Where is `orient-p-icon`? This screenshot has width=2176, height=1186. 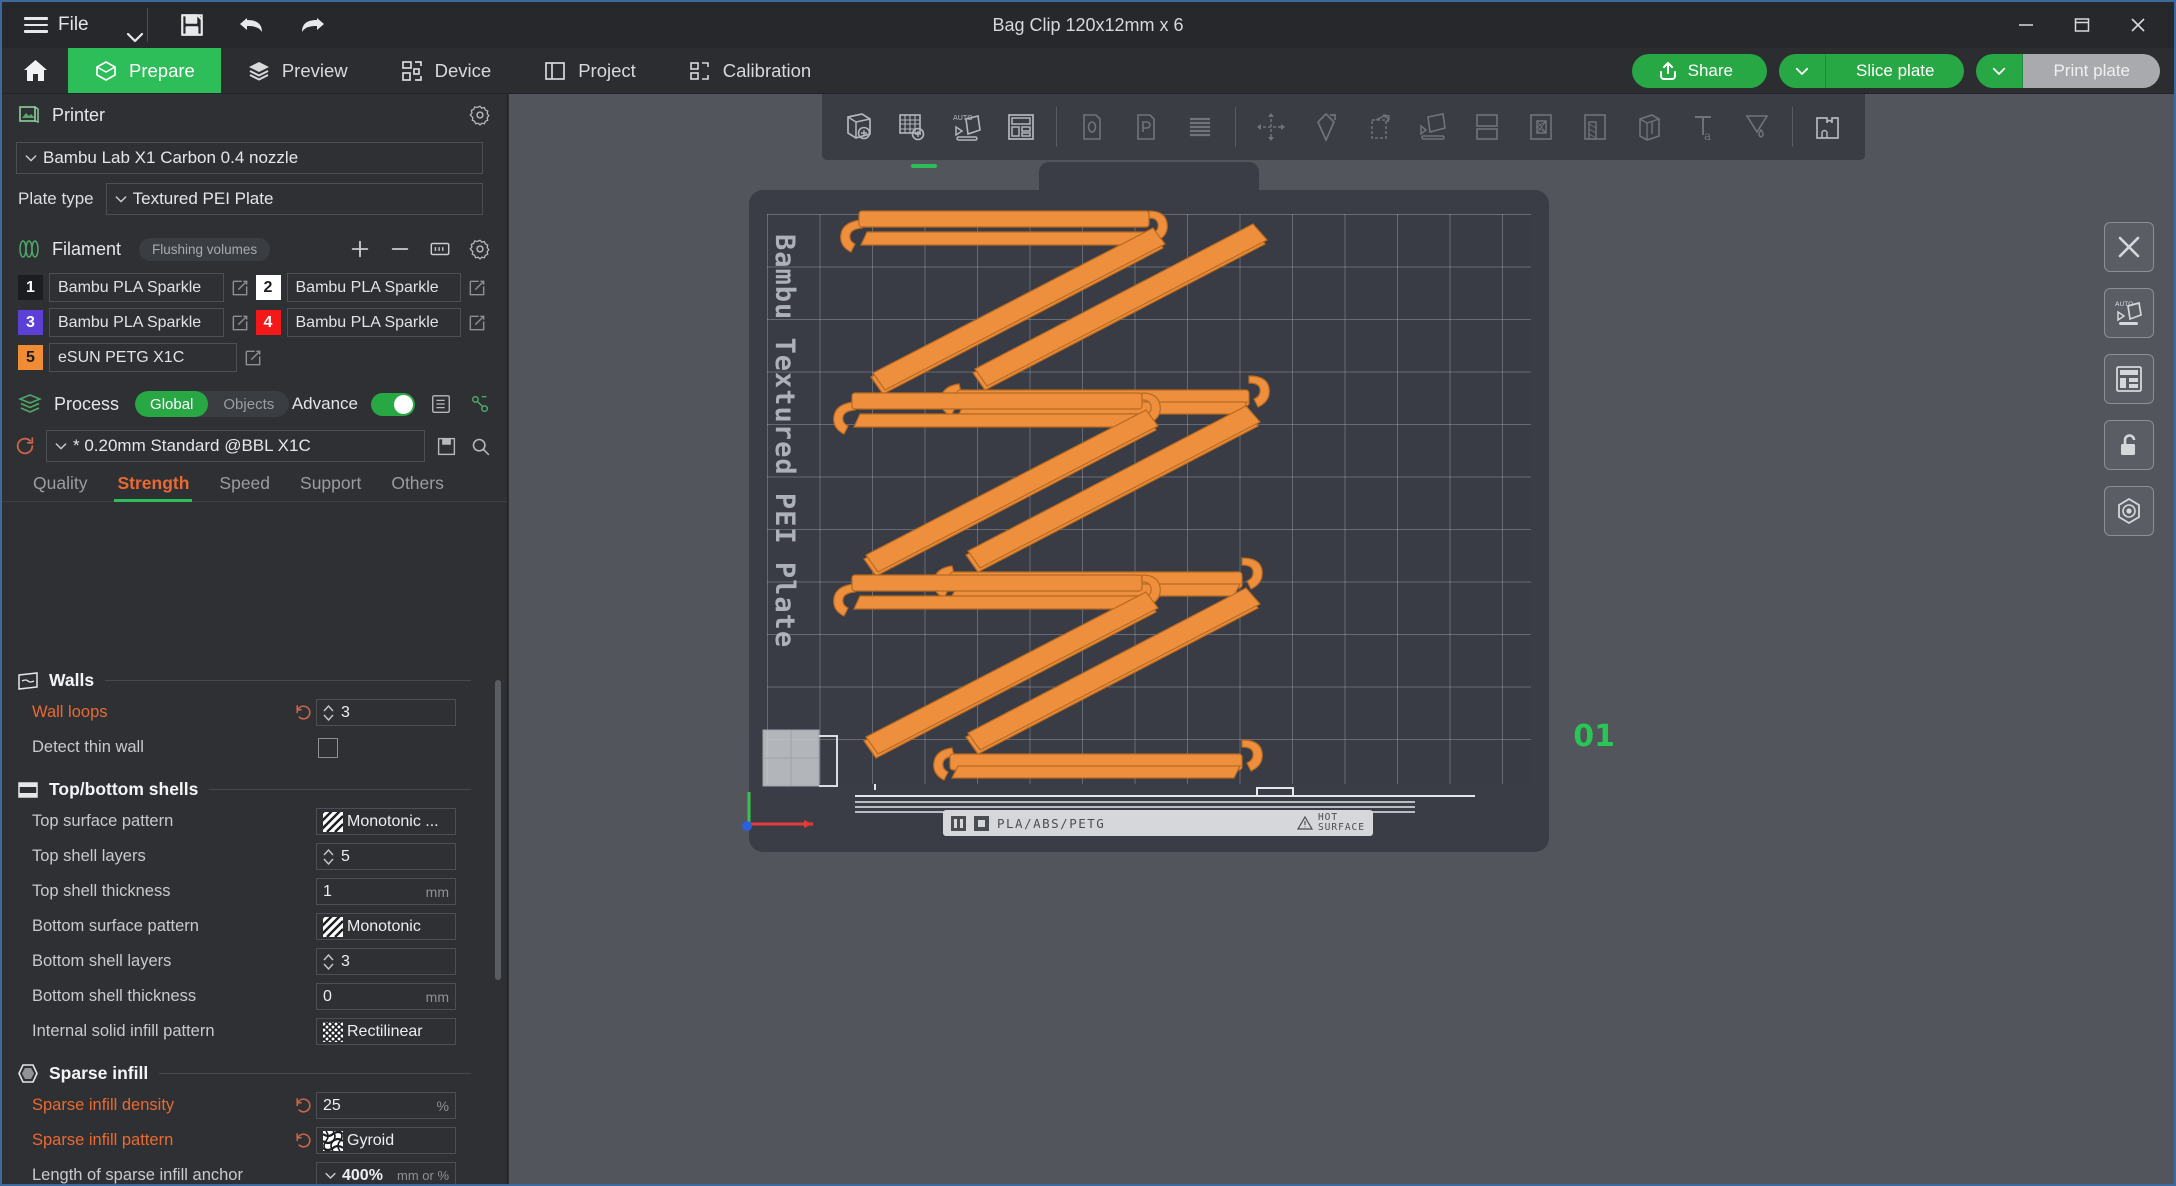 orient-p-icon is located at coordinates (1146, 127).